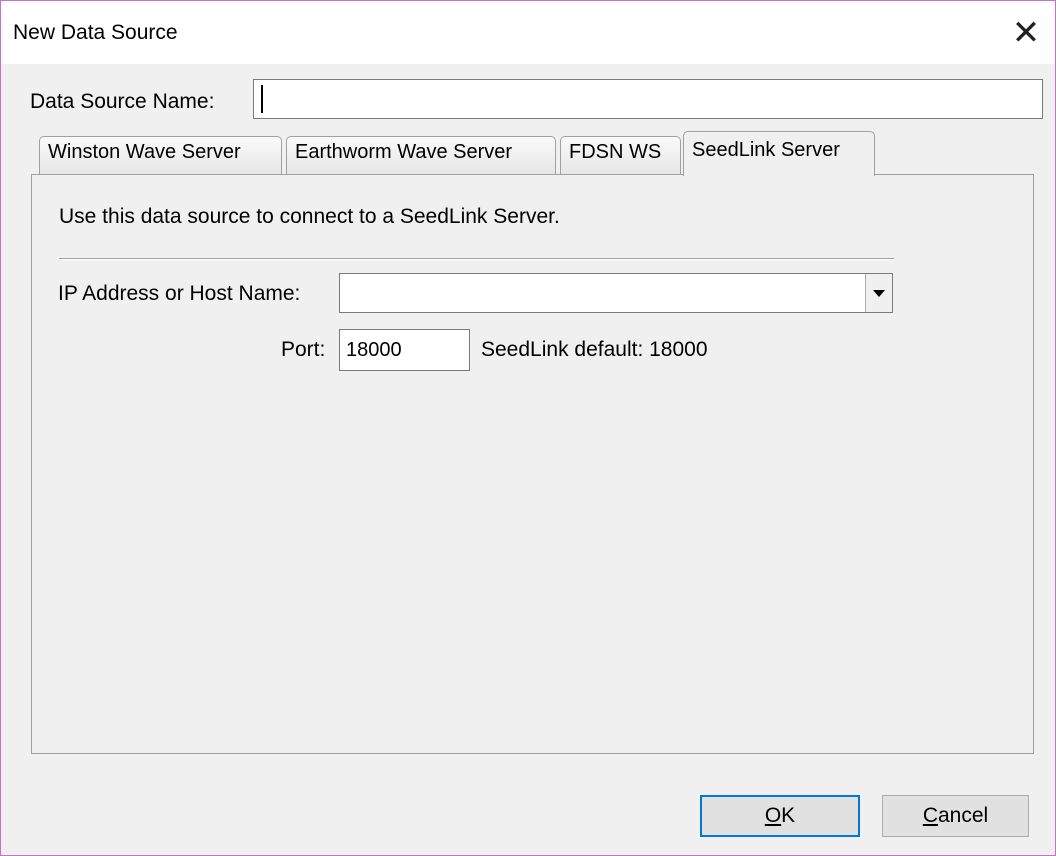 The height and width of the screenshot is (856, 1056). What do you see at coordinates (528, 32) in the screenshot?
I see `title-bar: New Data Source ✕` at bounding box center [528, 32].